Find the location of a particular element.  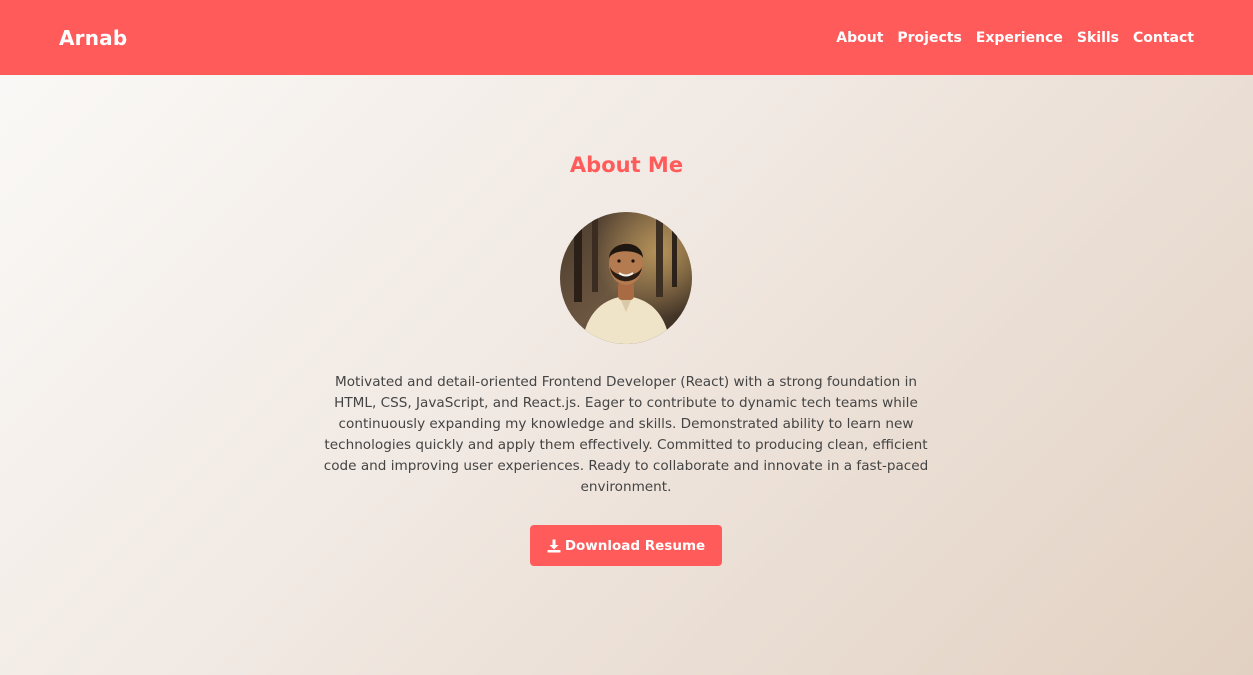

profile-photo-image is located at coordinates (626, 278).